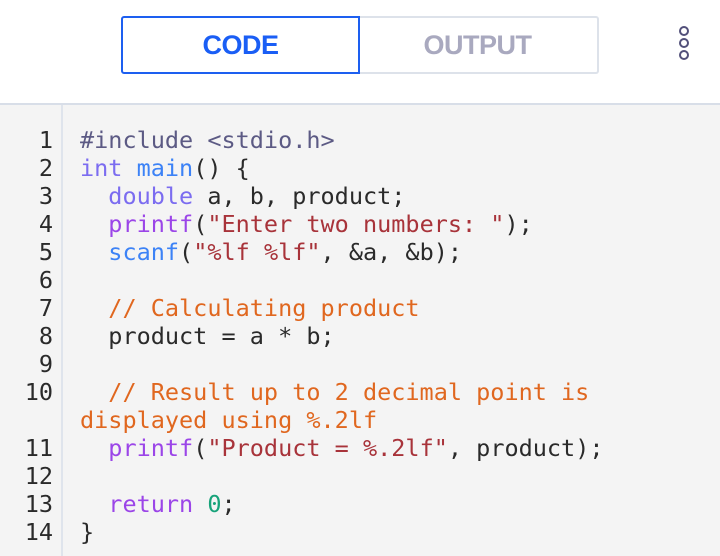  I want to click on code-token-plain: );, so click(518, 224).